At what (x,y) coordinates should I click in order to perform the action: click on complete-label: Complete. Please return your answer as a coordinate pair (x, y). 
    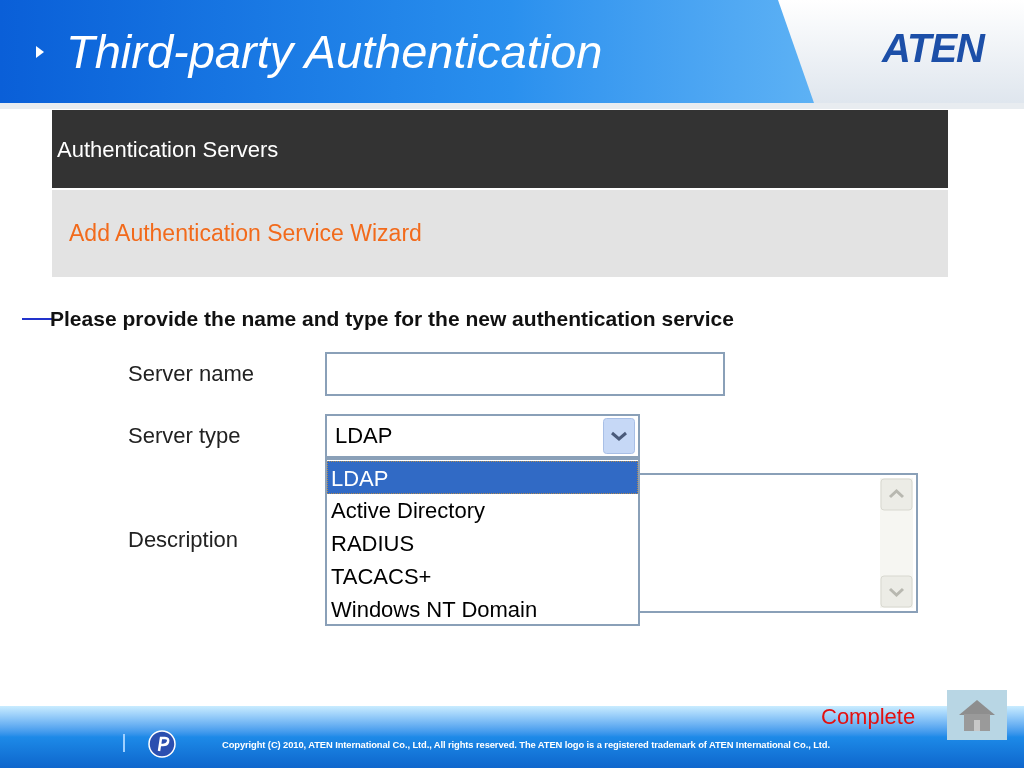
    Looking at the image, I should click on (868, 717).